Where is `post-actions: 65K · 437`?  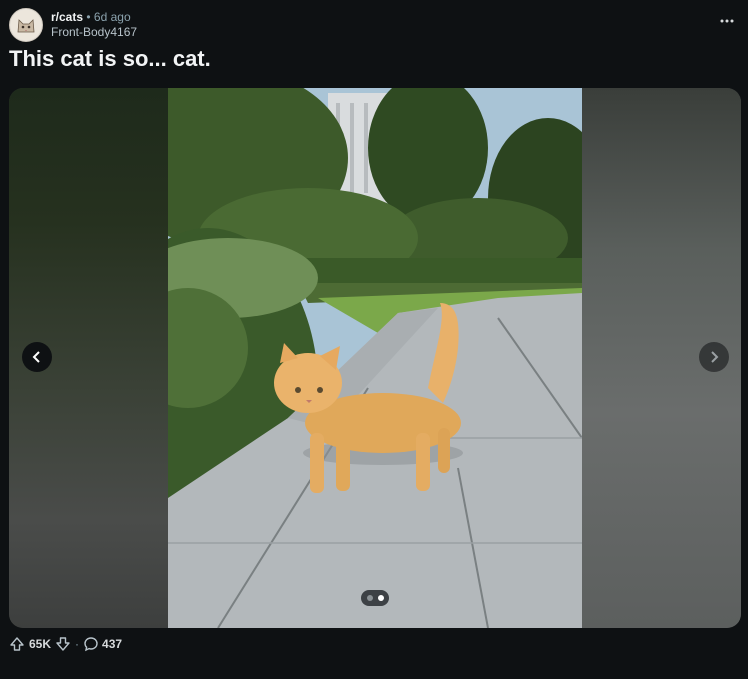 post-actions: 65K · 437 is located at coordinates (65, 644).